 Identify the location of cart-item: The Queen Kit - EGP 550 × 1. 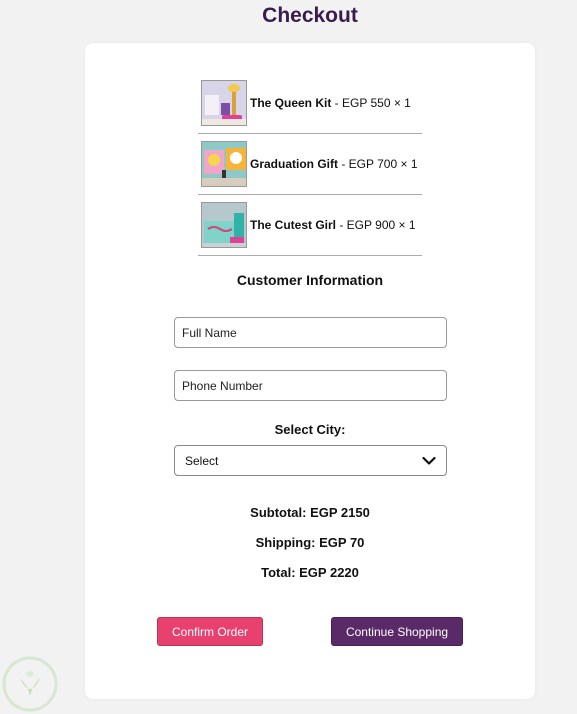
(310, 103).